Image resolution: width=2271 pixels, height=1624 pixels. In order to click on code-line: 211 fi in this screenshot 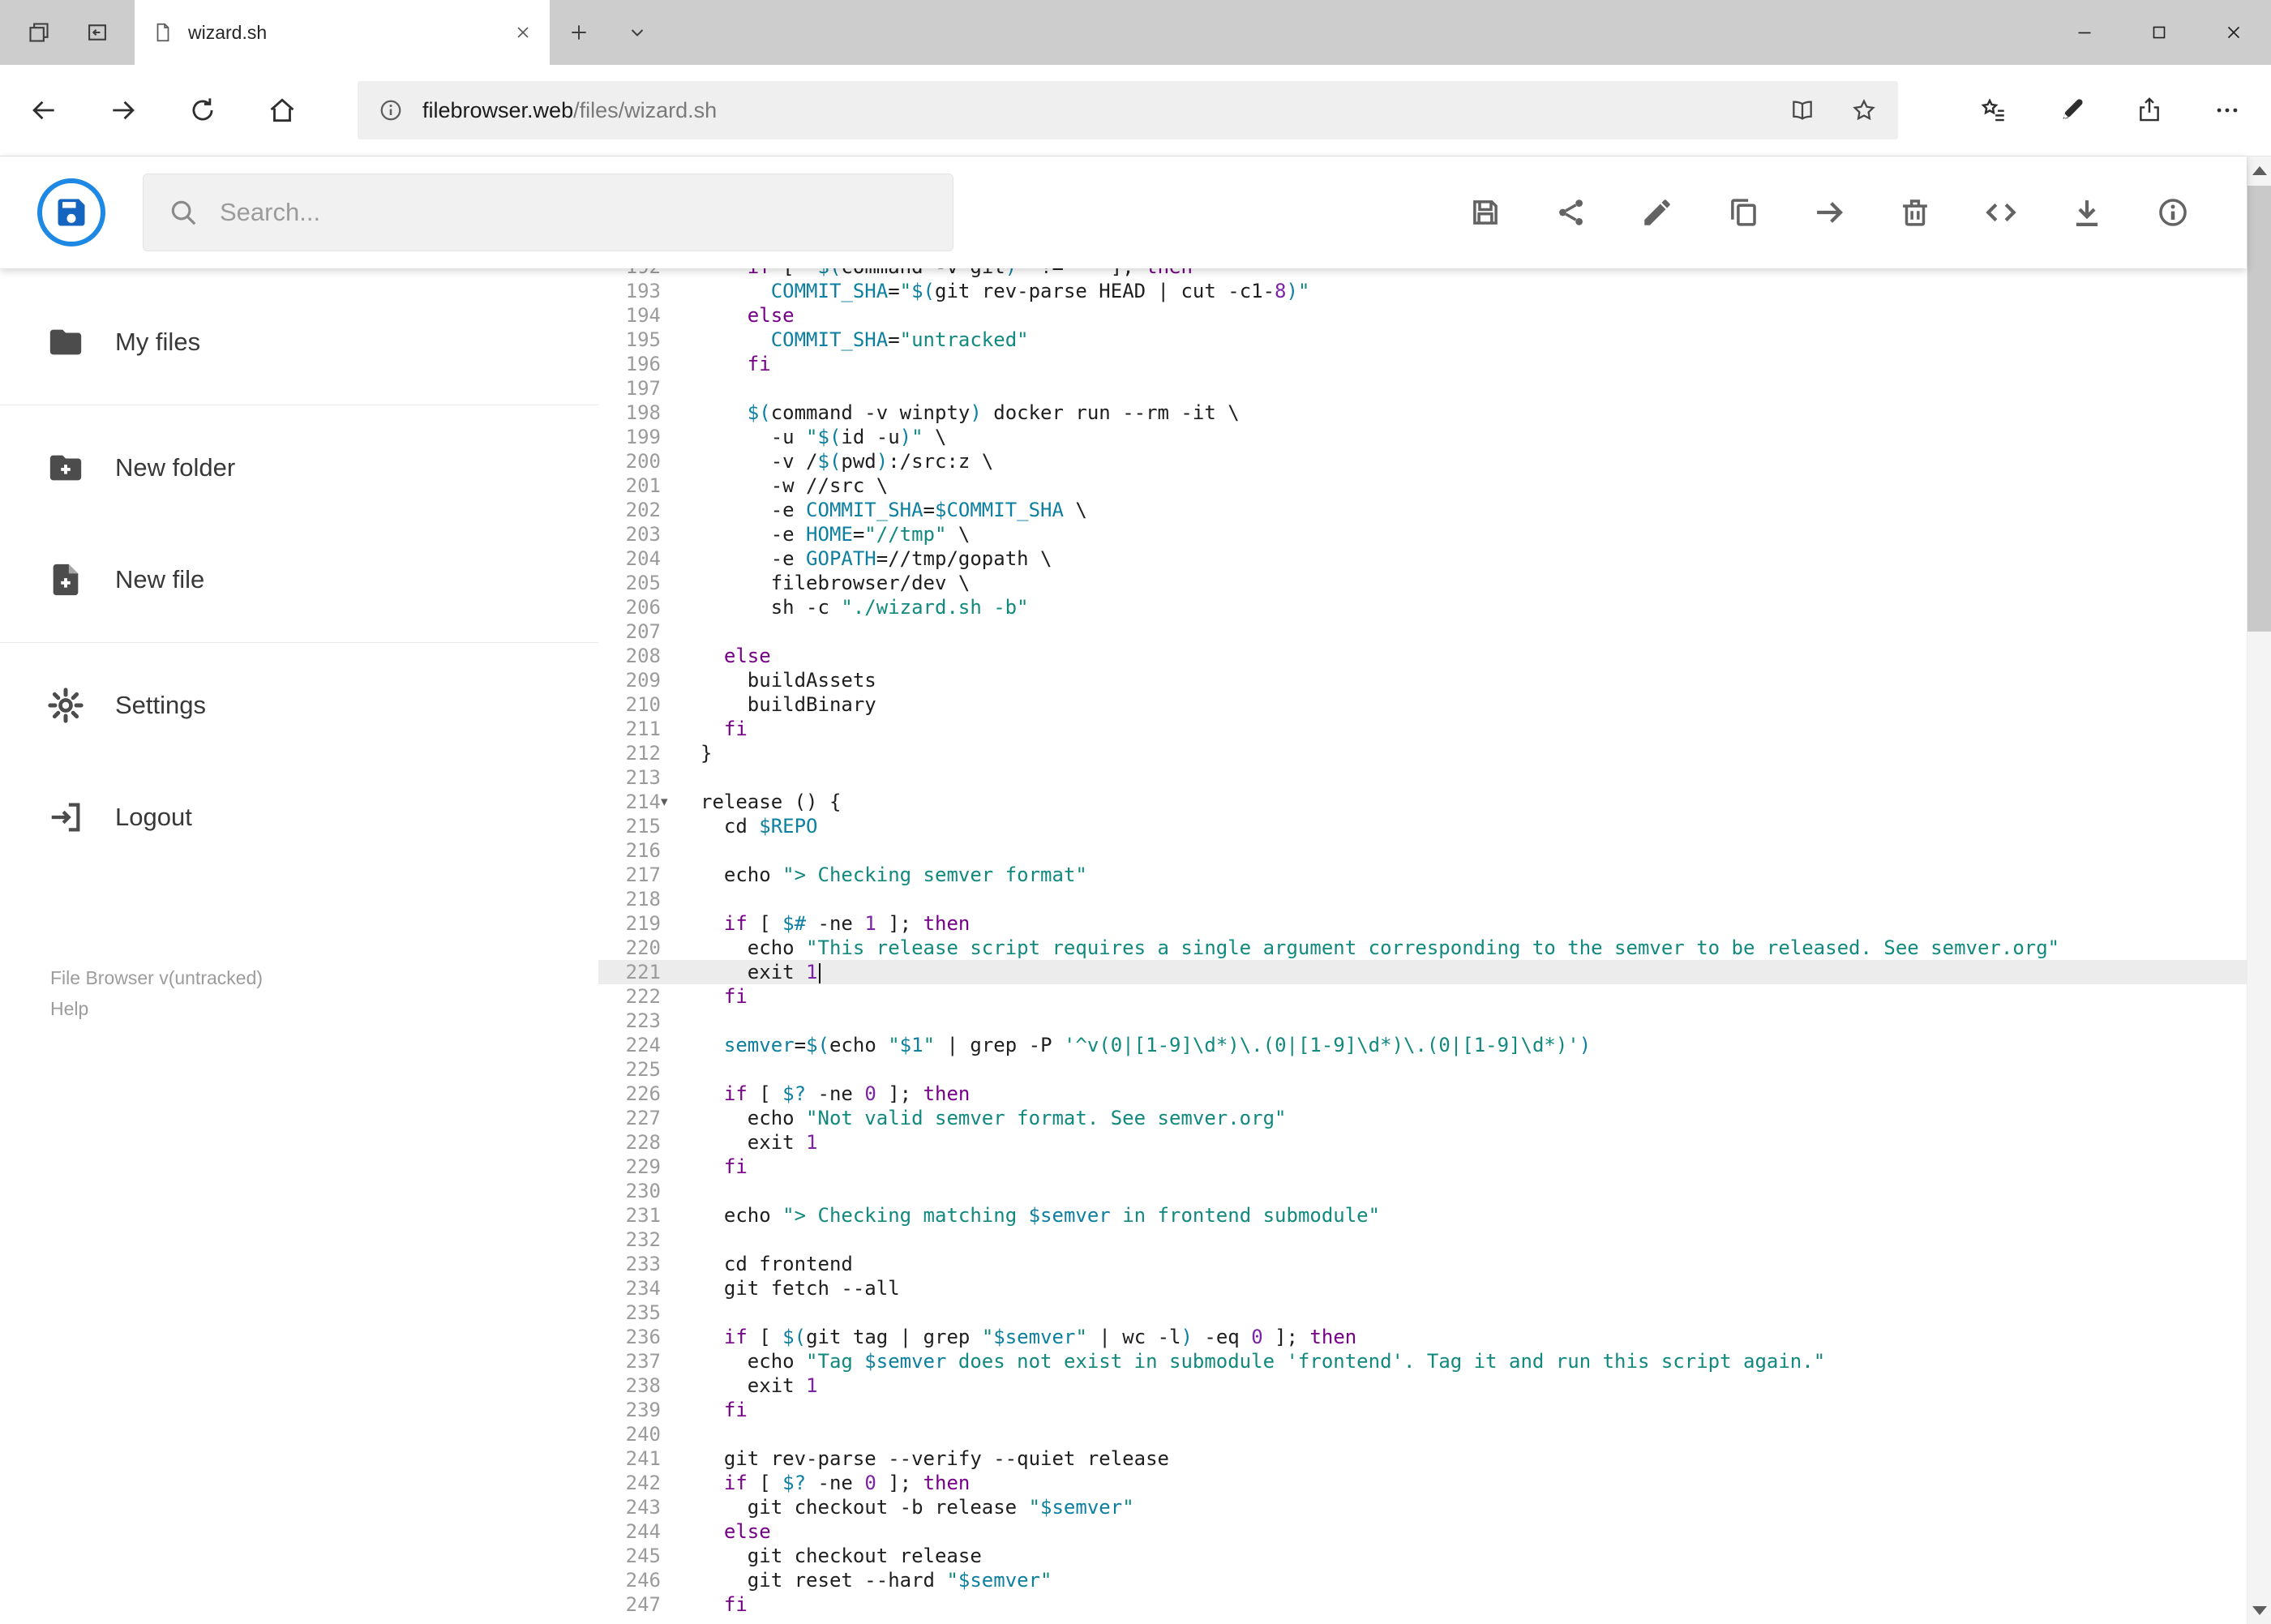, I will do `click(1422, 729)`.